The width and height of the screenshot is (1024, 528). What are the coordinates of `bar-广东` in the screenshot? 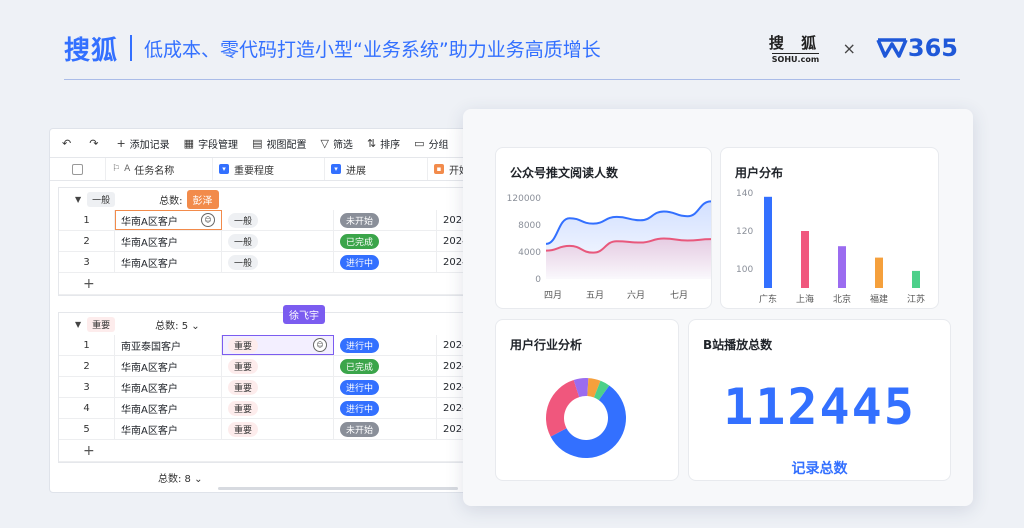 It's located at (768, 242).